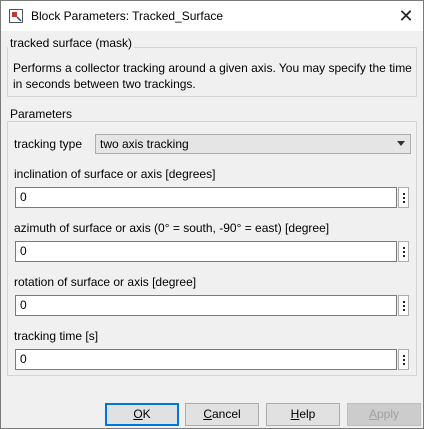 The height and width of the screenshot is (429, 424). I want to click on tracking-type-select: two axis tracking, so click(253, 144).